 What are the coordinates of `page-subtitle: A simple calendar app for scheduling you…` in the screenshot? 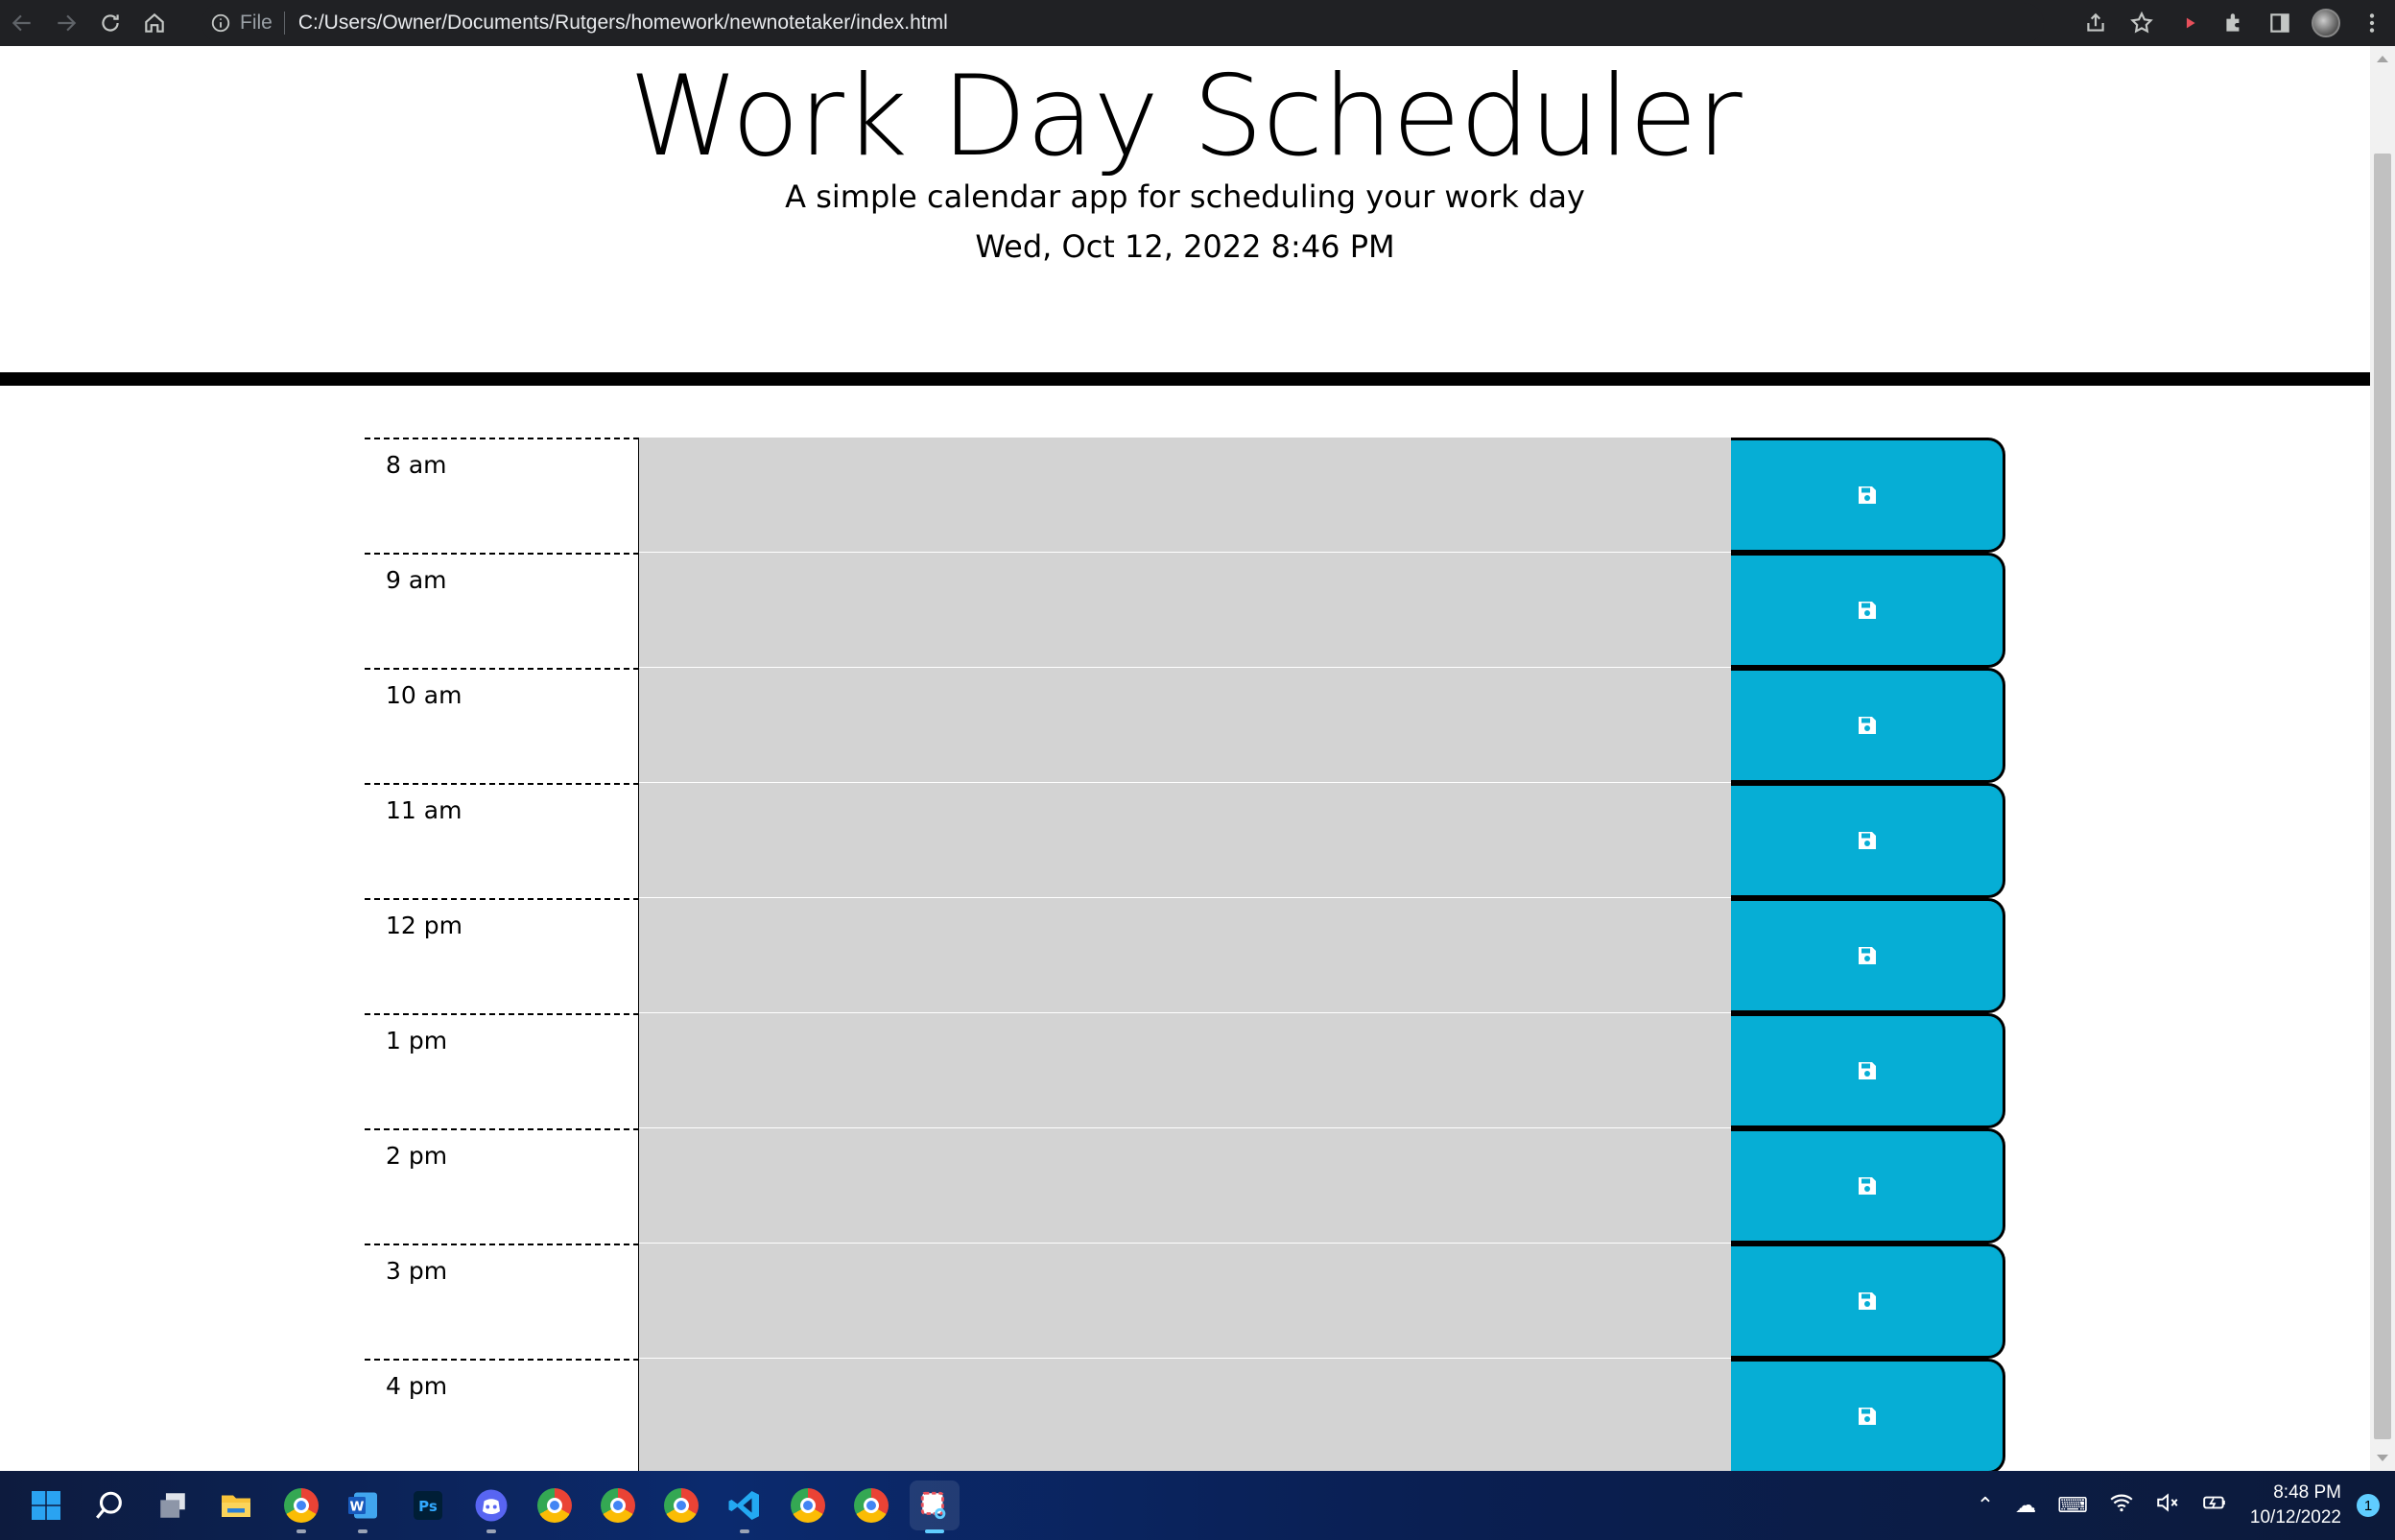 It's located at (1185, 196).